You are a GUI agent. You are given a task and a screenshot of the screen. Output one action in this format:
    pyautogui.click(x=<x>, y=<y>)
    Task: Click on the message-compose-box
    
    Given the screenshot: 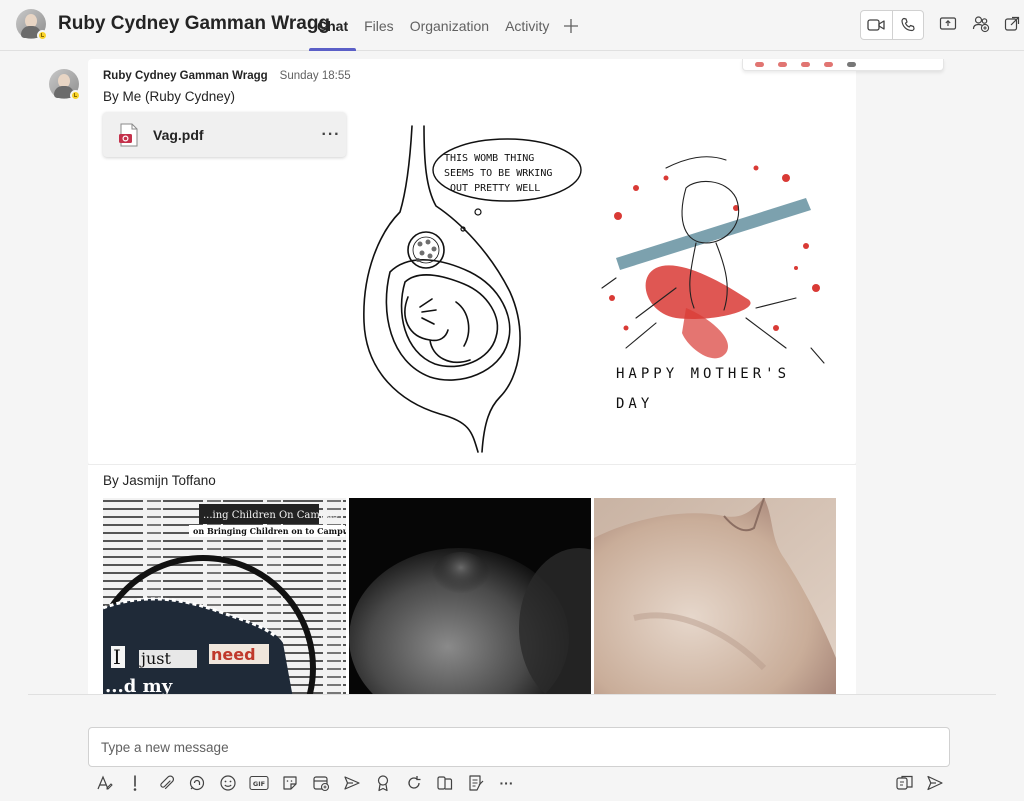 What is the action you would take?
    pyautogui.click(x=519, y=747)
    